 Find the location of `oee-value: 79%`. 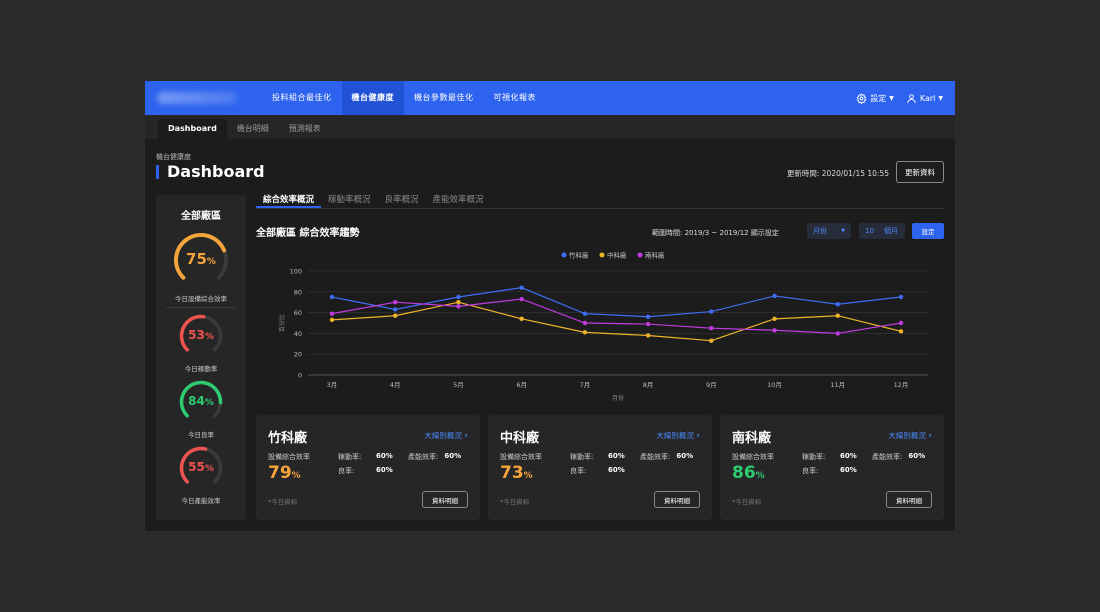

oee-value: 79% is located at coordinates (284, 473).